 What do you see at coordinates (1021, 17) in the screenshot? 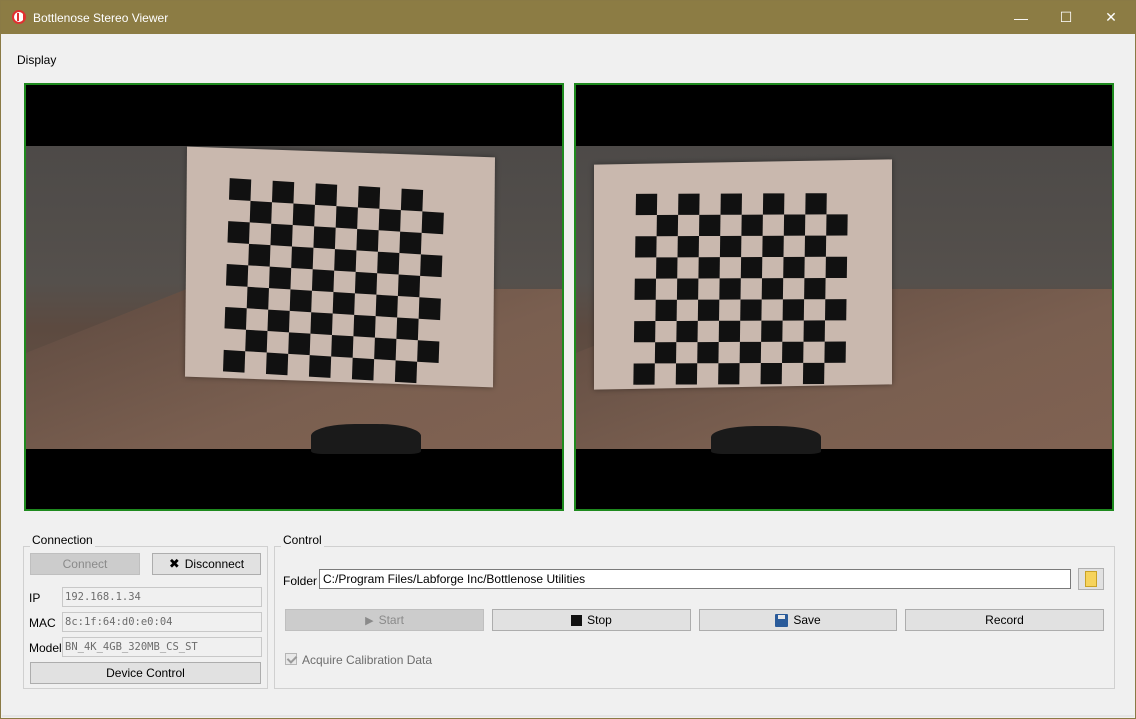
I see `minimize-button: —` at bounding box center [1021, 17].